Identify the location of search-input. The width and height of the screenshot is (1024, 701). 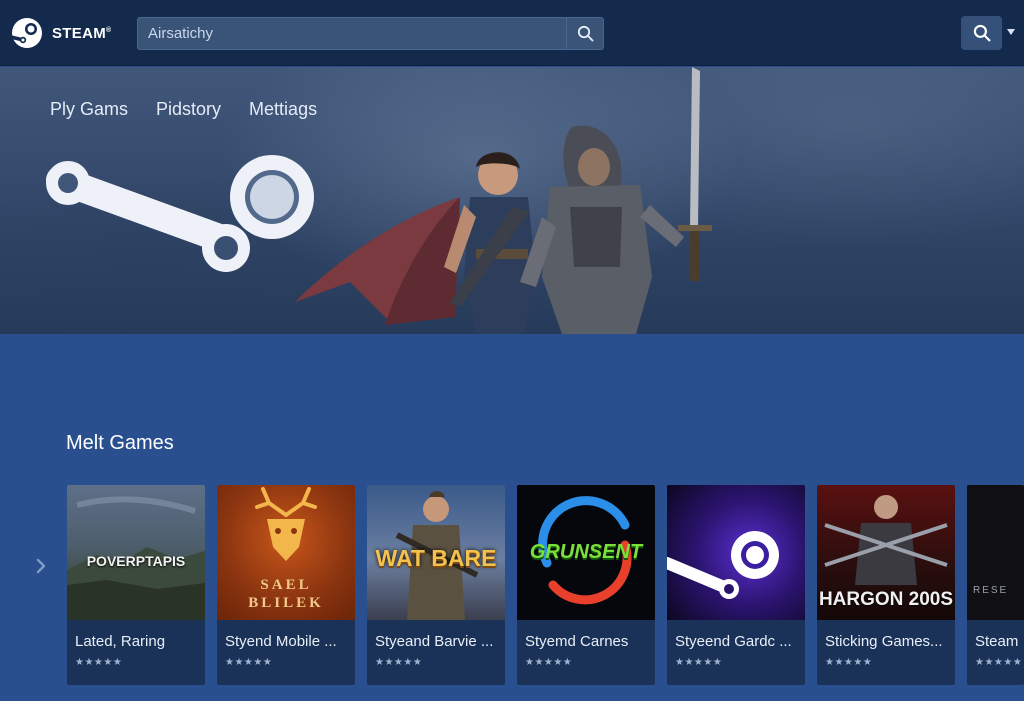
(351, 33).